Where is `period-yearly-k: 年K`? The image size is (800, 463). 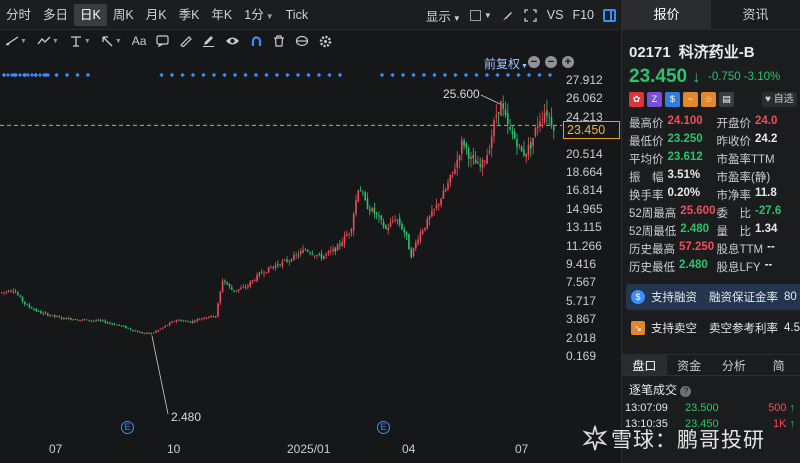 period-yearly-k: 年K is located at coordinates (221, 15).